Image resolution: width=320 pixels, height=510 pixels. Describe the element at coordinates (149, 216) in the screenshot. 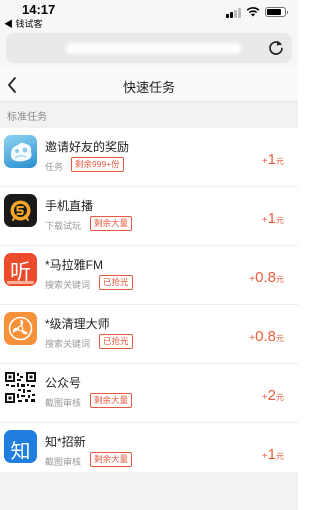

I see `task-item-live: 手机直播 下载试玩 剩余大量 +1元` at that location.